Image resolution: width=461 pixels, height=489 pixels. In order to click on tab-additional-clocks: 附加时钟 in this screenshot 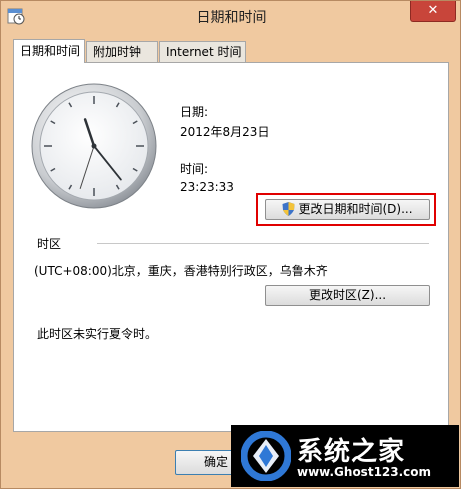, I will do `click(122, 51)`.